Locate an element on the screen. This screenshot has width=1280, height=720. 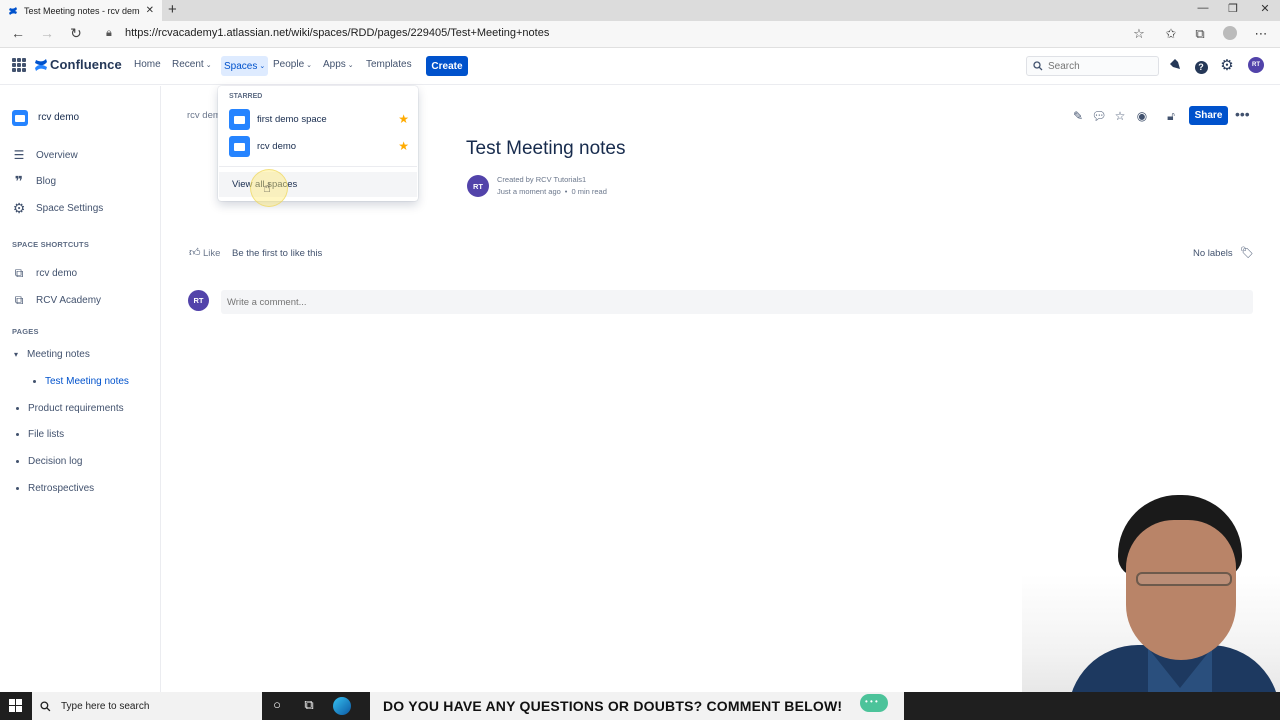
profile-icon is located at coordinates (1230, 34).